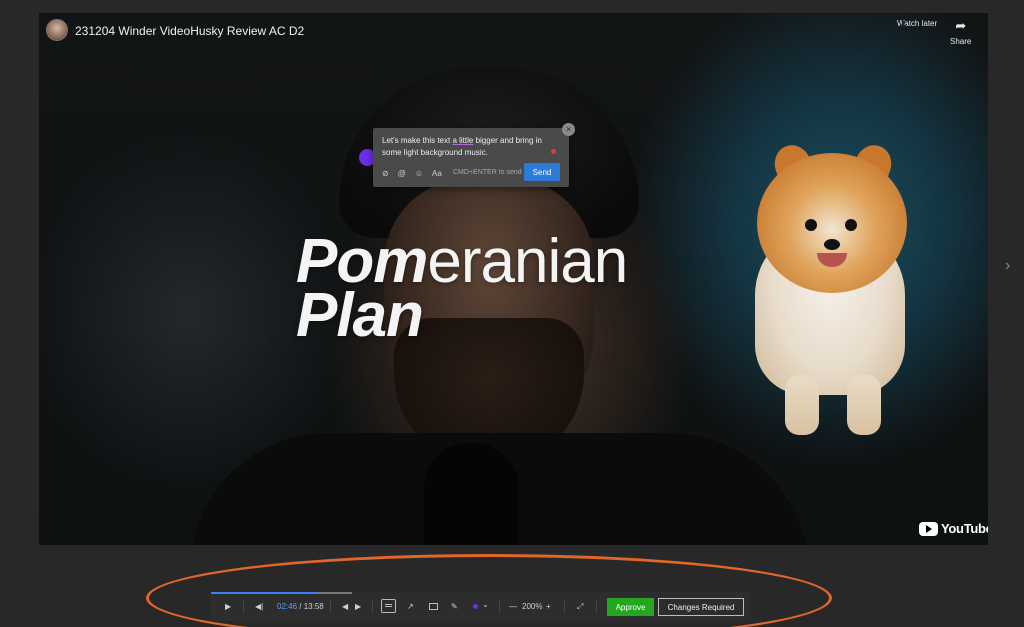  What do you see at coordinates (964, 528) in the screenshot?
I see `youtube-wordmark: YouTube` at bounding box center [964, 528].